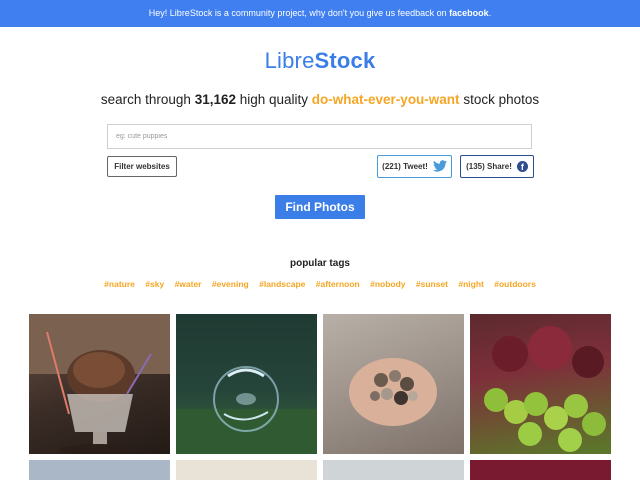 The image size is (640, 480). What do you see at coordinates (119, 284) in the screenshot?
I see `tag-nature: #nature` at bounding box center [119, 284].